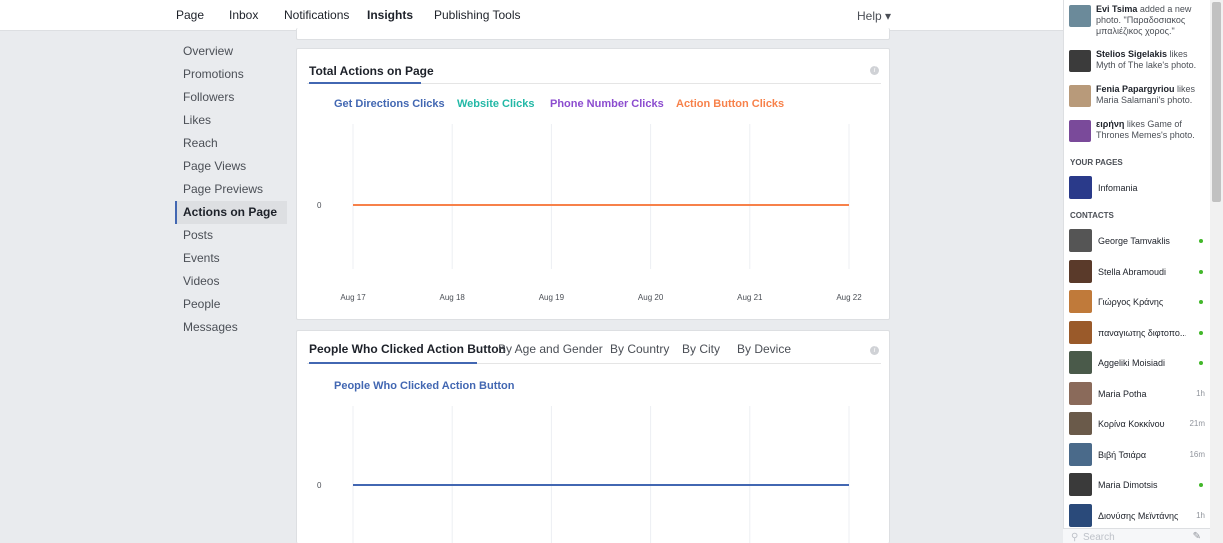 This screenshot has width=1223, height=543. I want to click on previous-card-edge, so click(593, 34).